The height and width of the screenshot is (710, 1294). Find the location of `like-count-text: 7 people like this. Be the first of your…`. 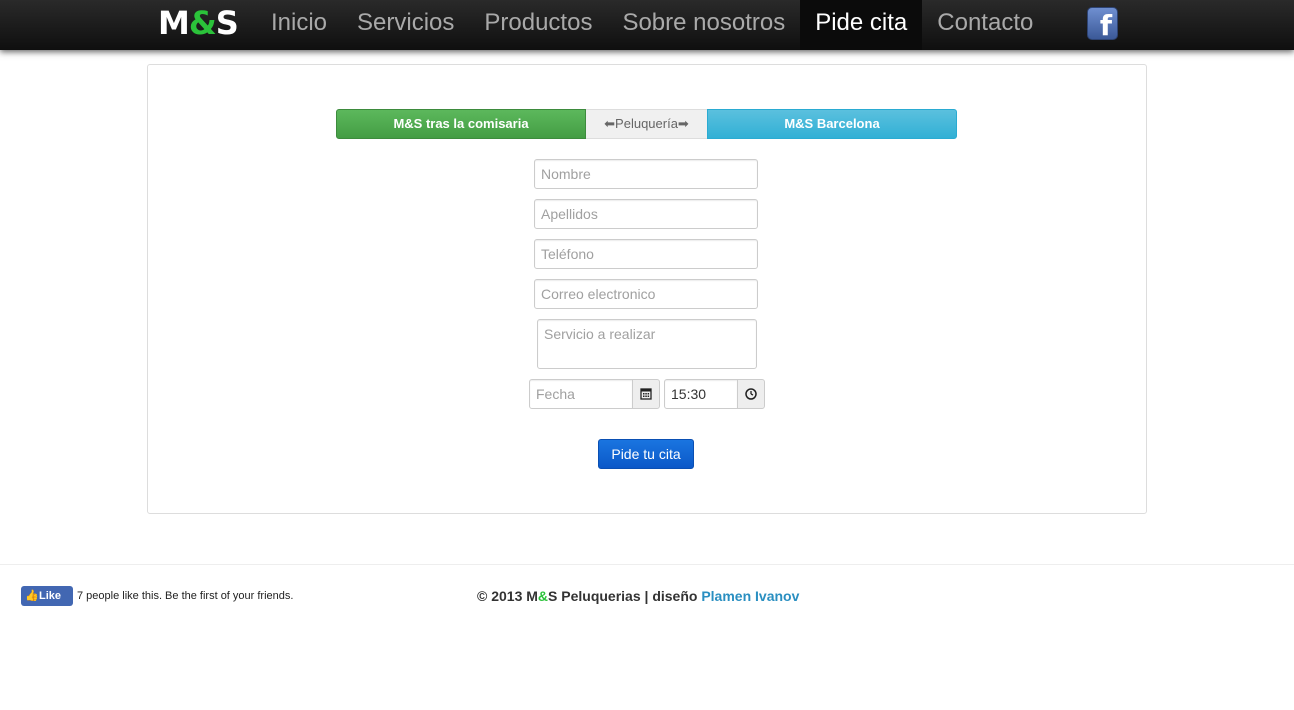

like-count-text: 7 people like this. Be the first of your… is located at coordinates (185, 596).